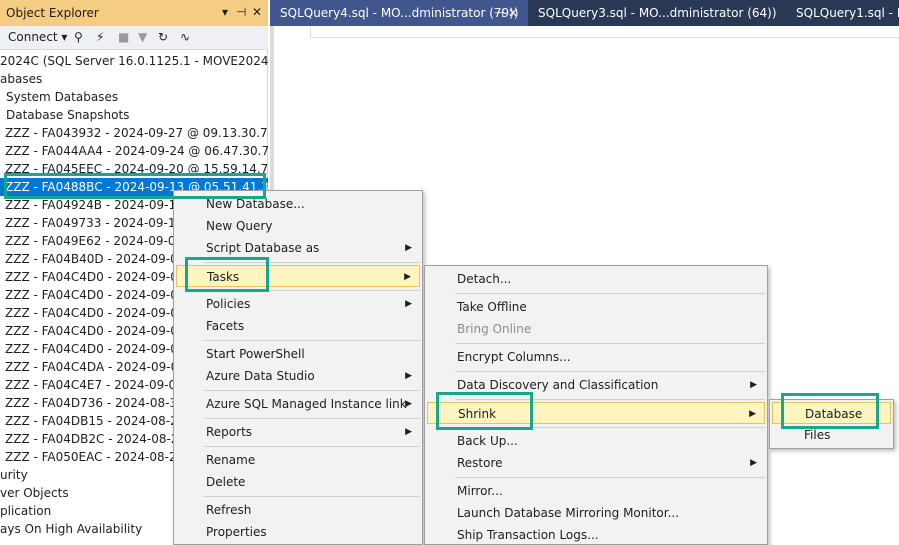 This screenshot has height=545, width=899. I want to click on menu-item-label: Azure SQL Managed Instance link, so click(306, 404).